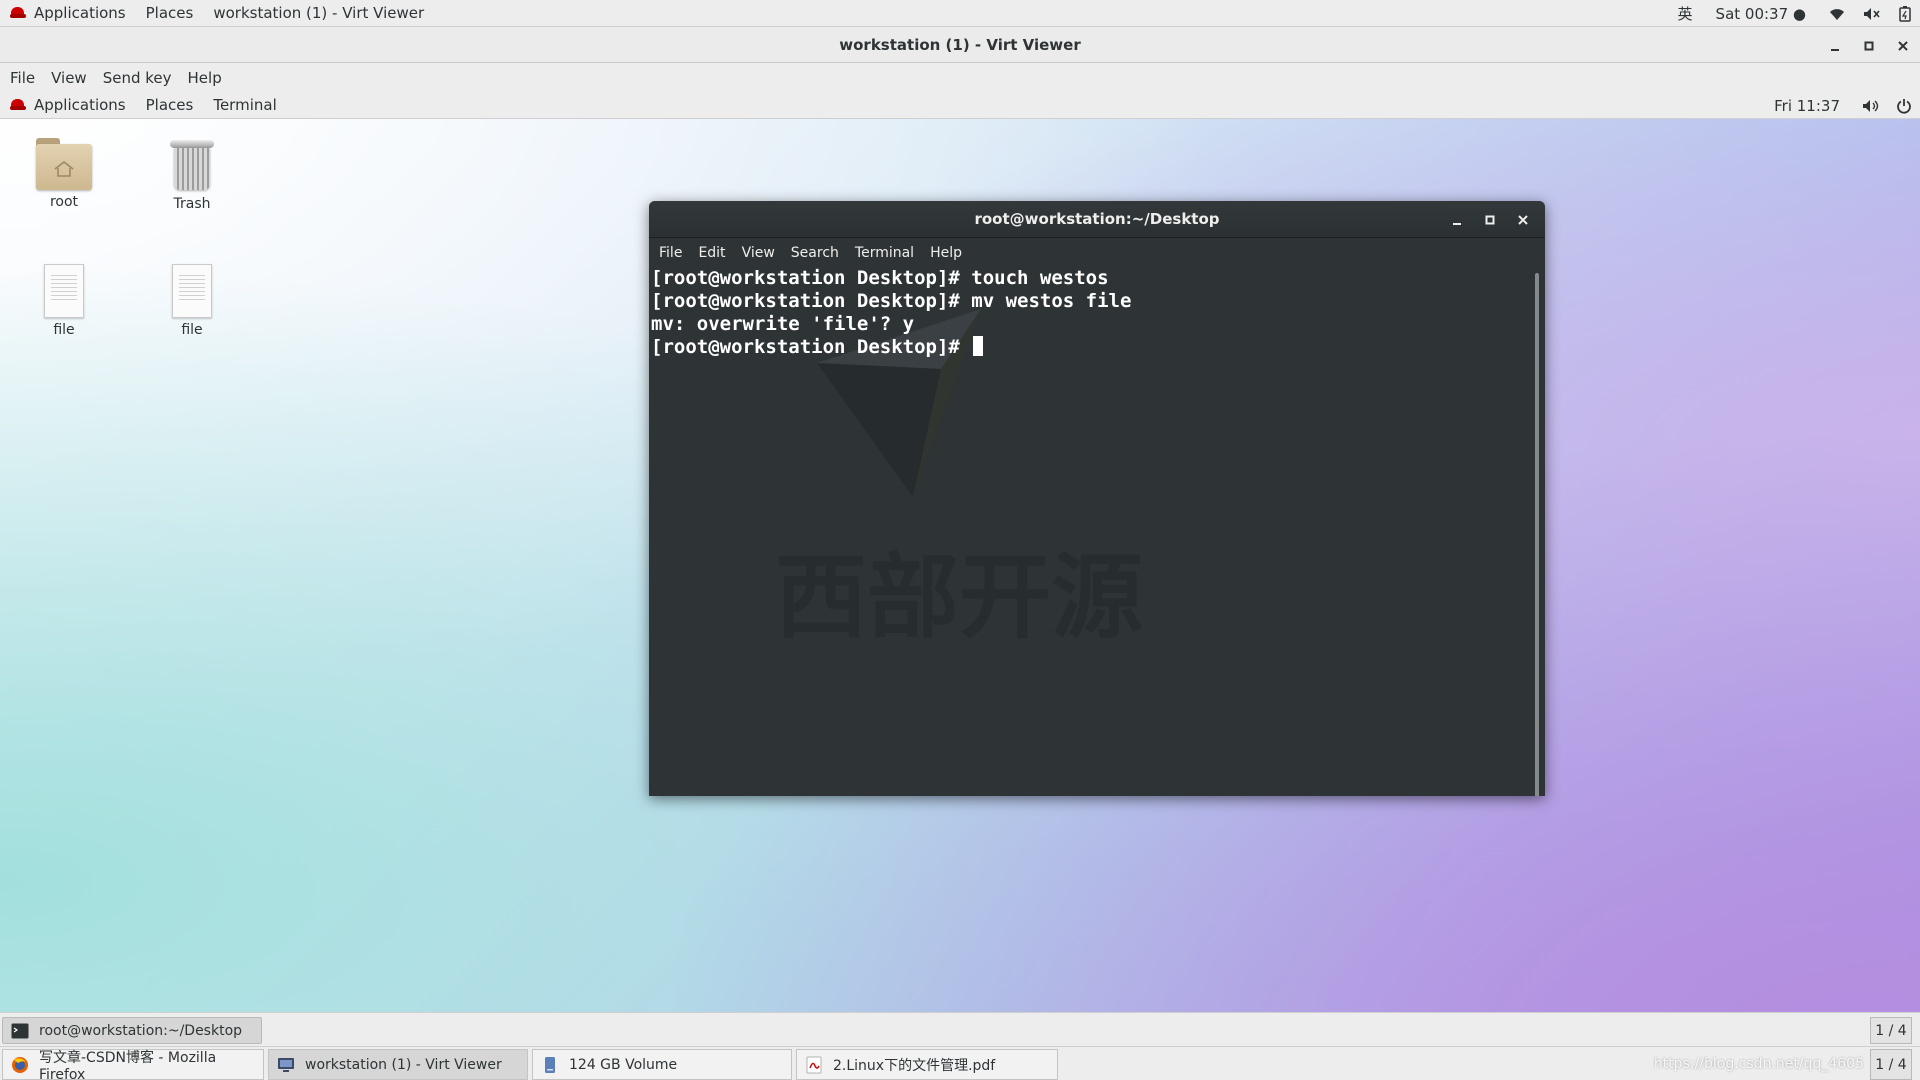 Image resolution: width=1920 pixels, height=1080 pixels. I want to click on terminal-menu-help: Help, so click(946, 253).